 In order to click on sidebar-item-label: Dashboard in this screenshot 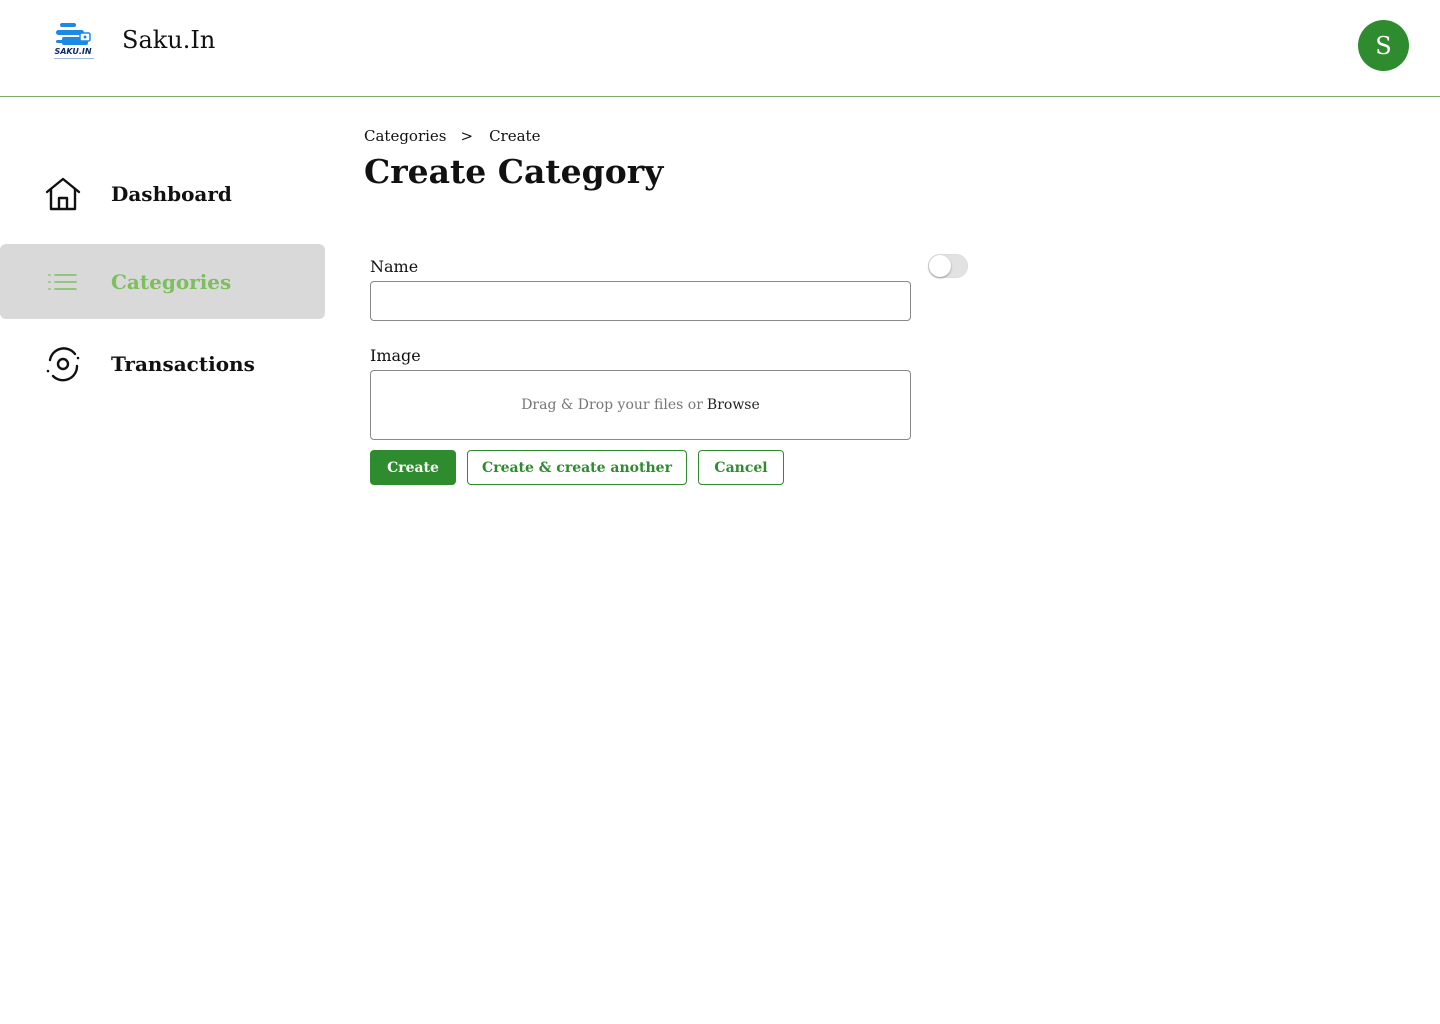, I will do `click(171, 193)`.